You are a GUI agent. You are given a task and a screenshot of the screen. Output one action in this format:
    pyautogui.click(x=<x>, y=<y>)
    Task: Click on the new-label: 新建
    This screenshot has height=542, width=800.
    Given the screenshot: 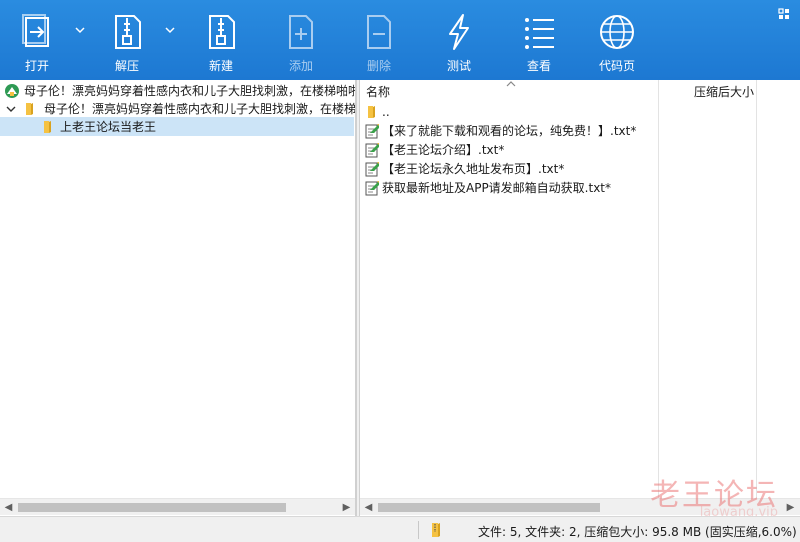 What is the action you would take?
    pyautogui.click(x=220, y=66)
    